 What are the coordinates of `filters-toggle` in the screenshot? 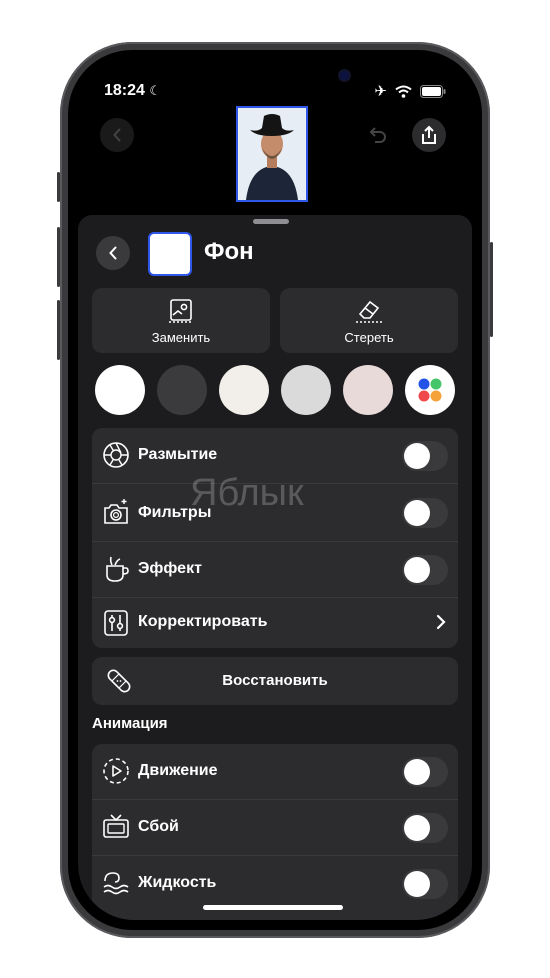 It's located at (425, 513).